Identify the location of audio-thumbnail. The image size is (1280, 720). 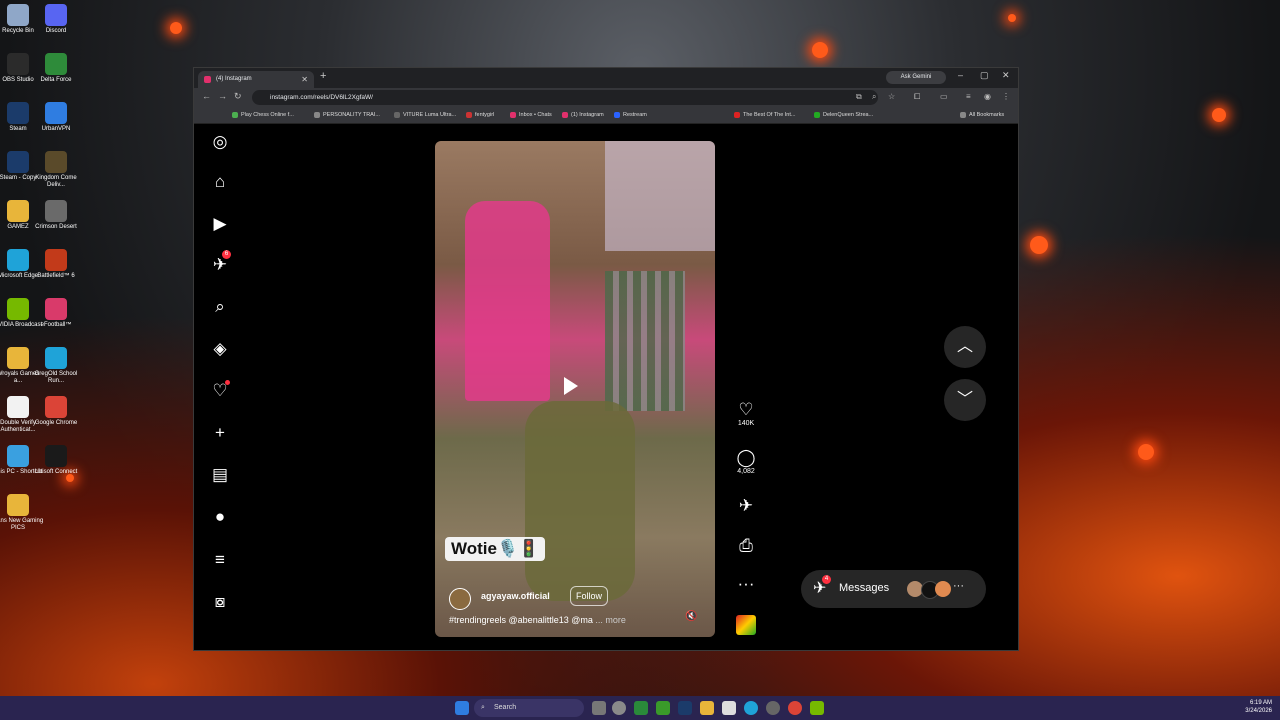
(746, 625).